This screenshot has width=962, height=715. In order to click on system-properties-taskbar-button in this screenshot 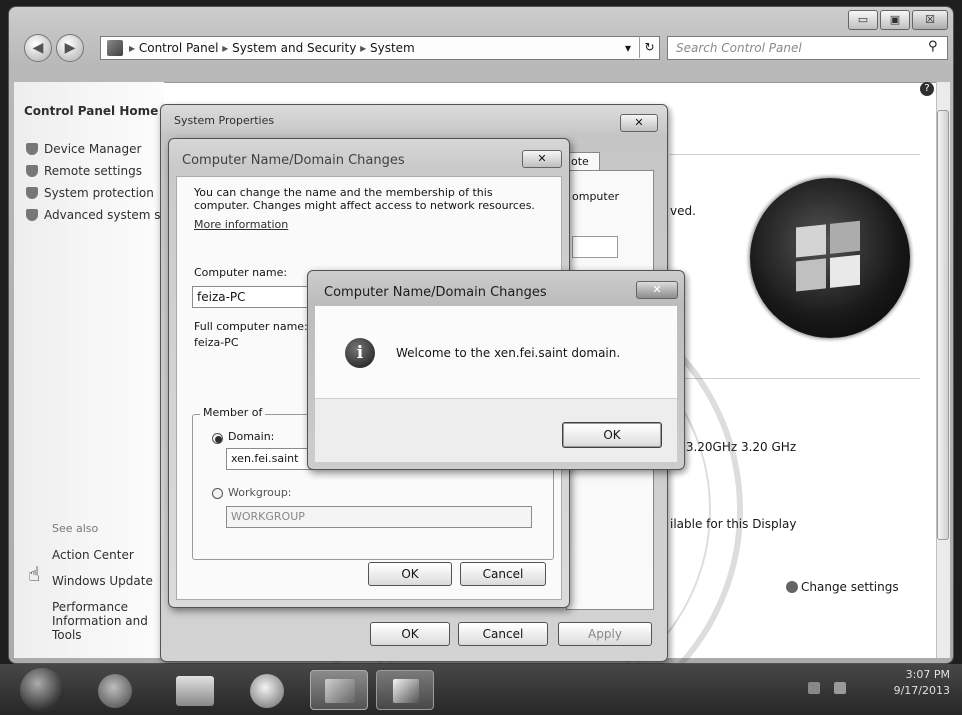, I will do `click(405, 690)`.